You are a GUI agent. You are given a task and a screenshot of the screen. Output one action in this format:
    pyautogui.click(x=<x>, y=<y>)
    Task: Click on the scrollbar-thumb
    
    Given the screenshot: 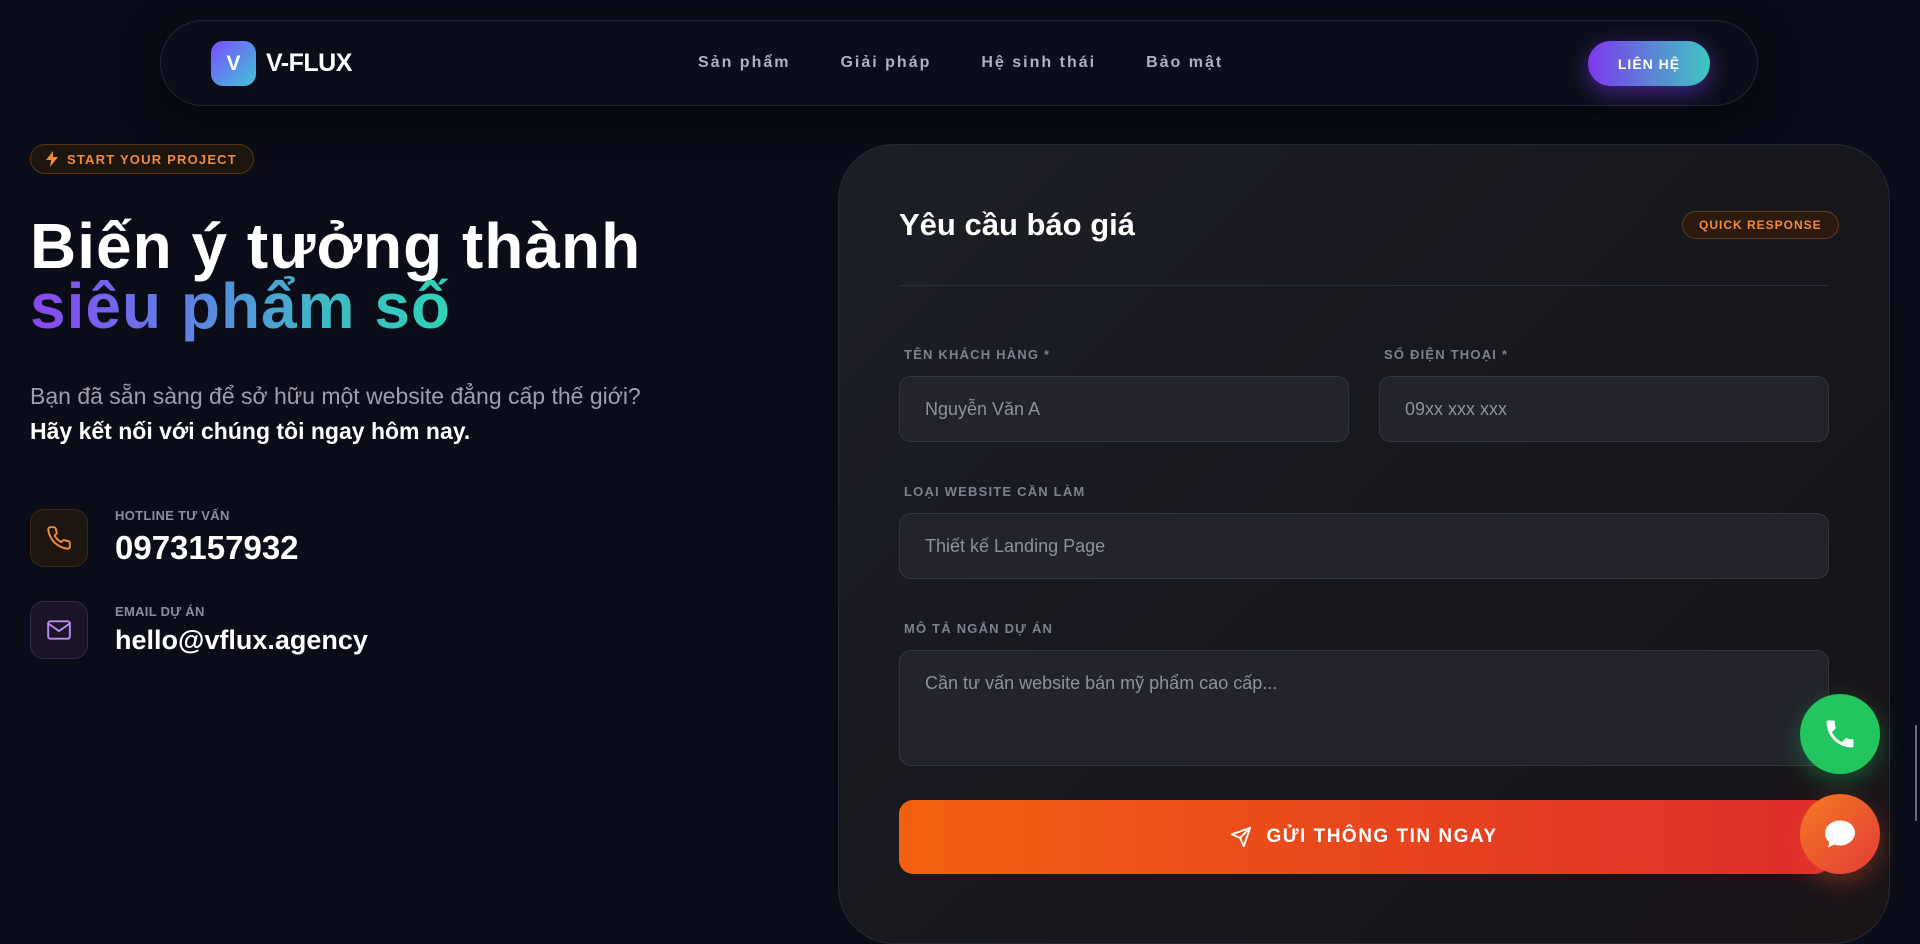 What is the action you would take?
    pyautogui.click(x=1916, y=773)
    